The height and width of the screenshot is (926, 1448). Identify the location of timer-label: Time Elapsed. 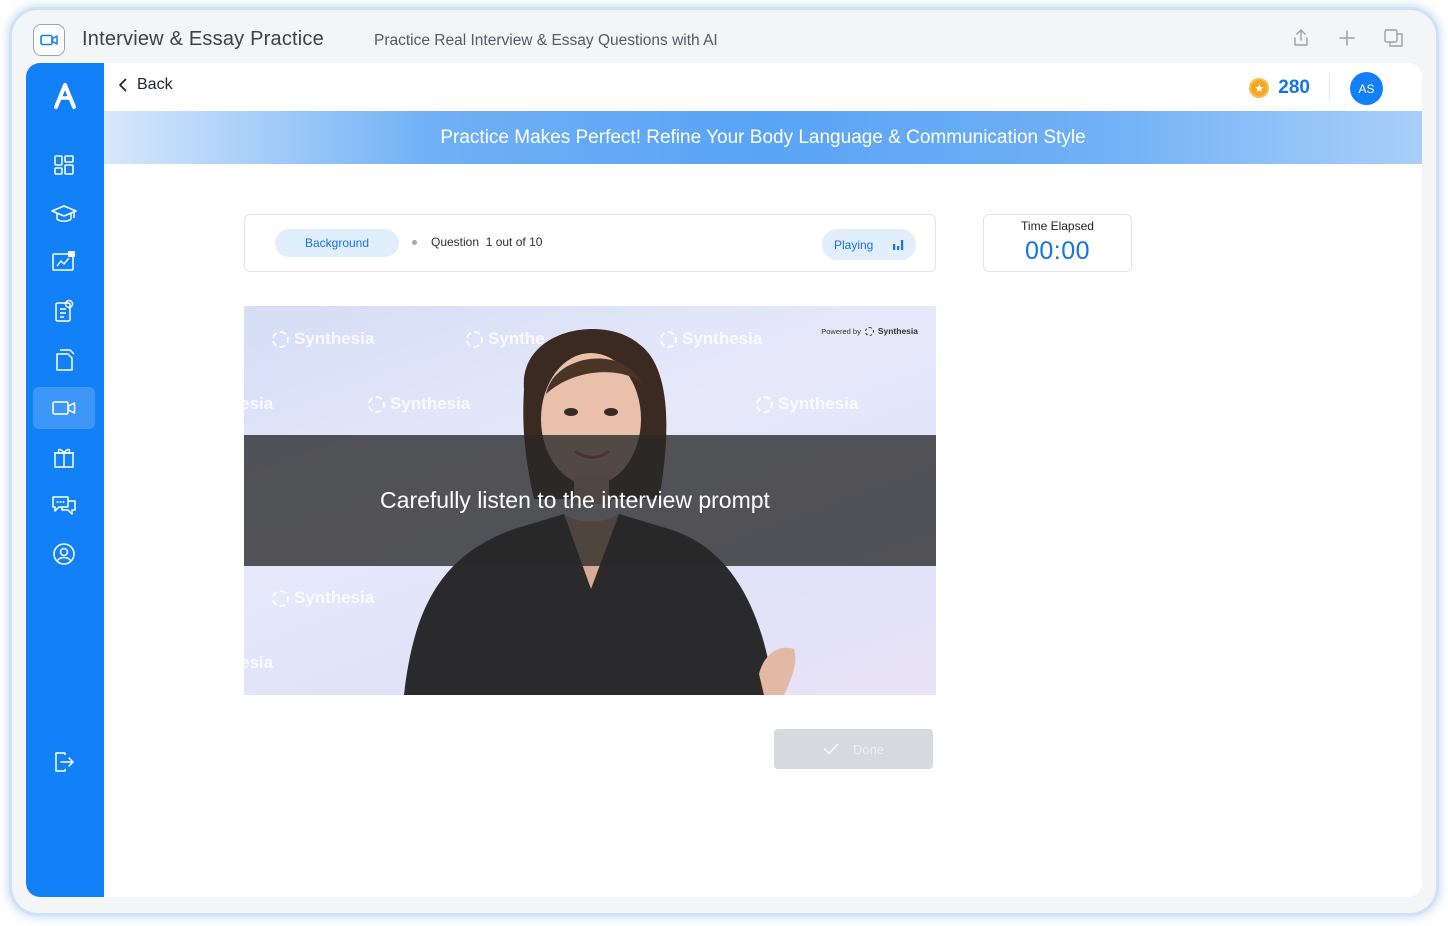
(1057, 226).